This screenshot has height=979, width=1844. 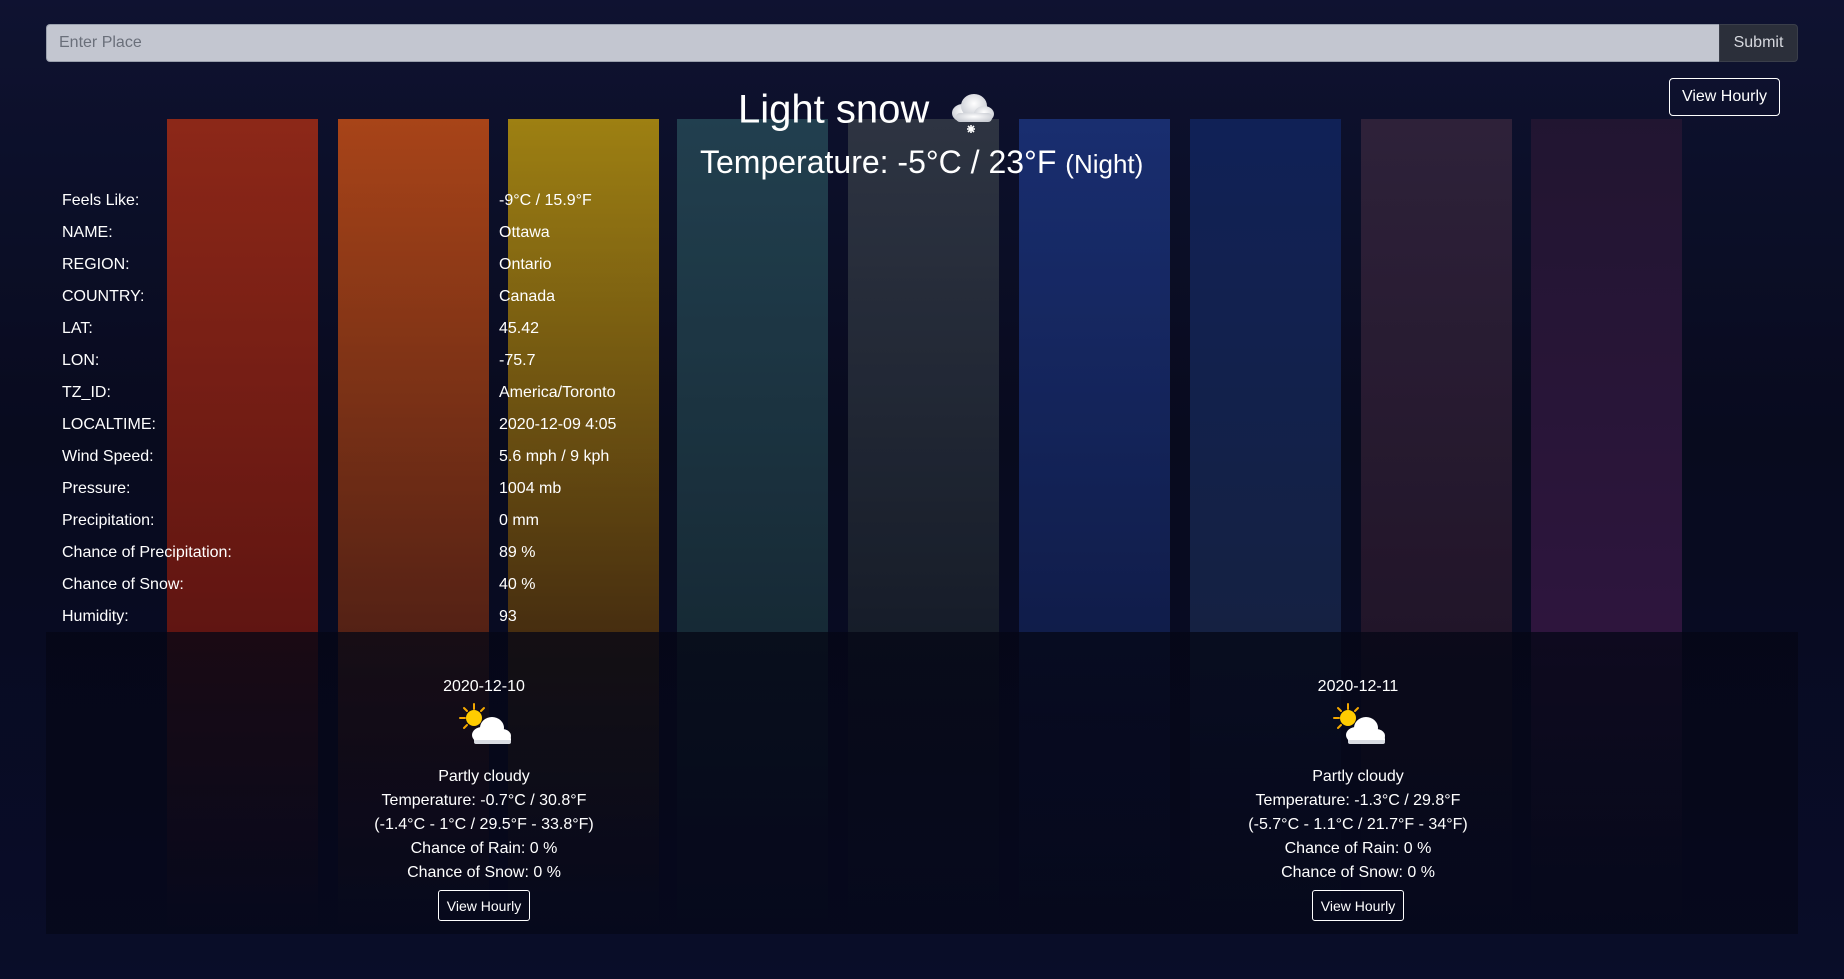 I want to click on detail-value: 5.6 mph / 9 kph, so click(x=554, y=456).